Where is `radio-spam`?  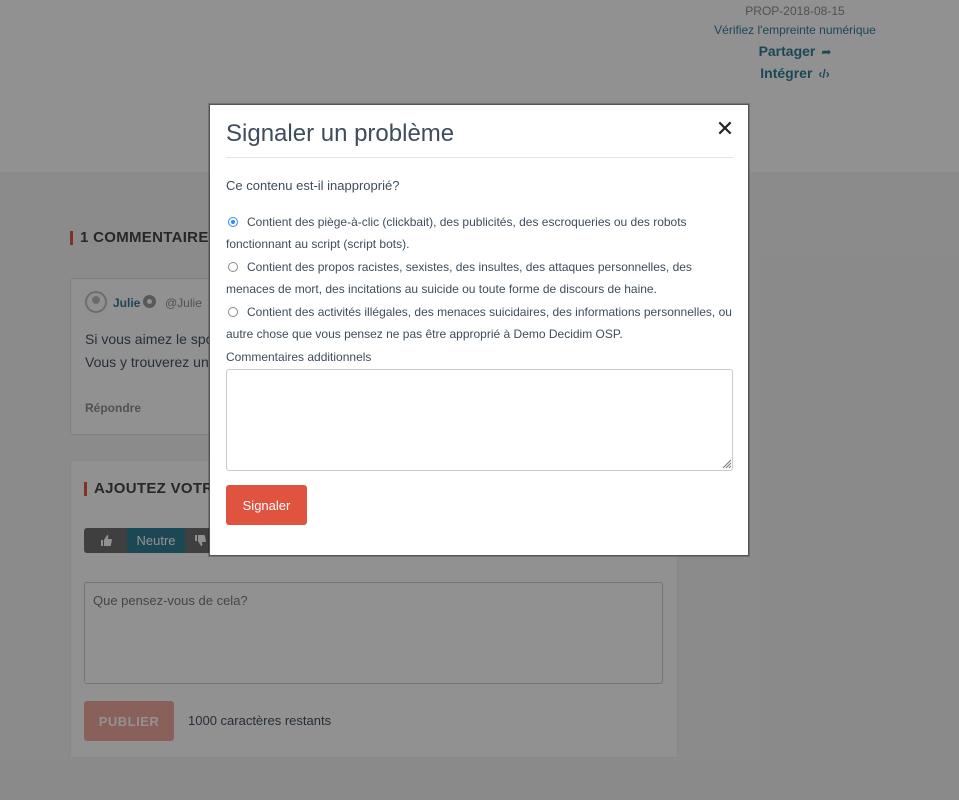
radio-spam is located at coordinates (233, 222).